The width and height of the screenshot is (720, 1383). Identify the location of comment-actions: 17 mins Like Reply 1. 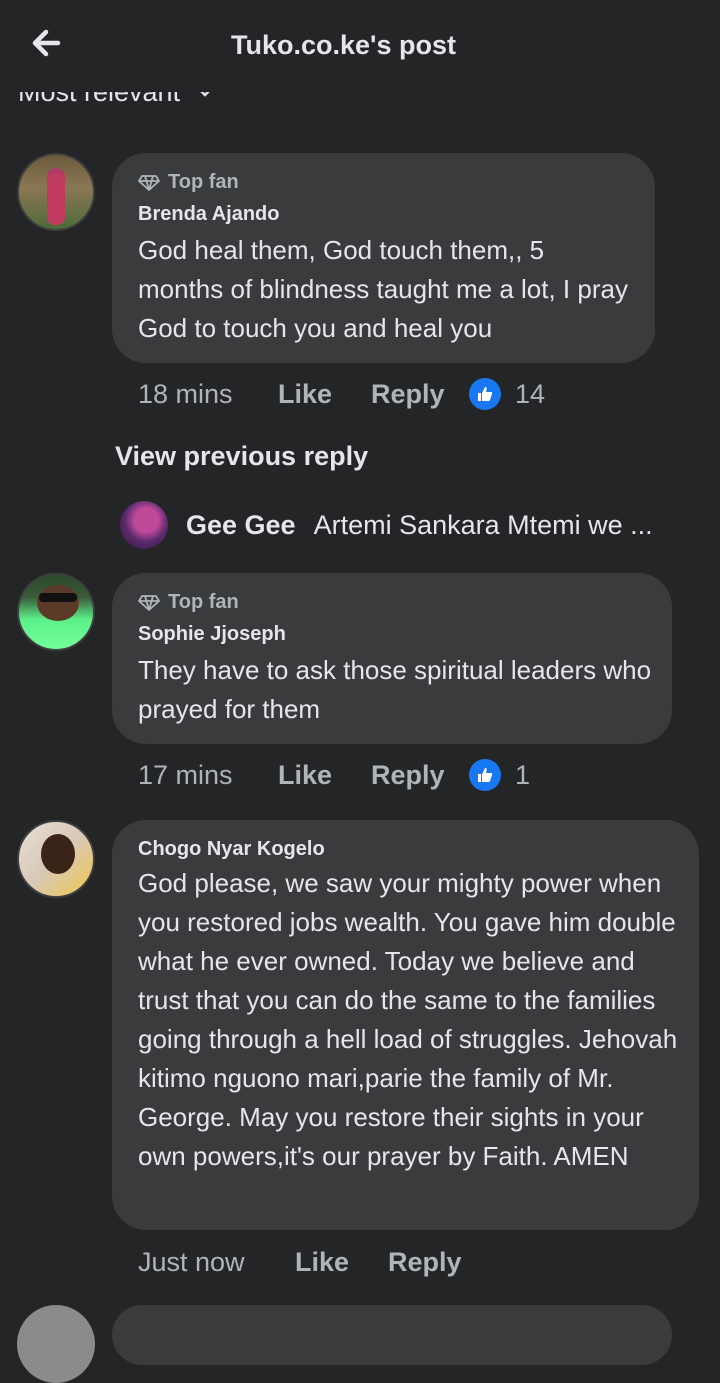
(334, 775).